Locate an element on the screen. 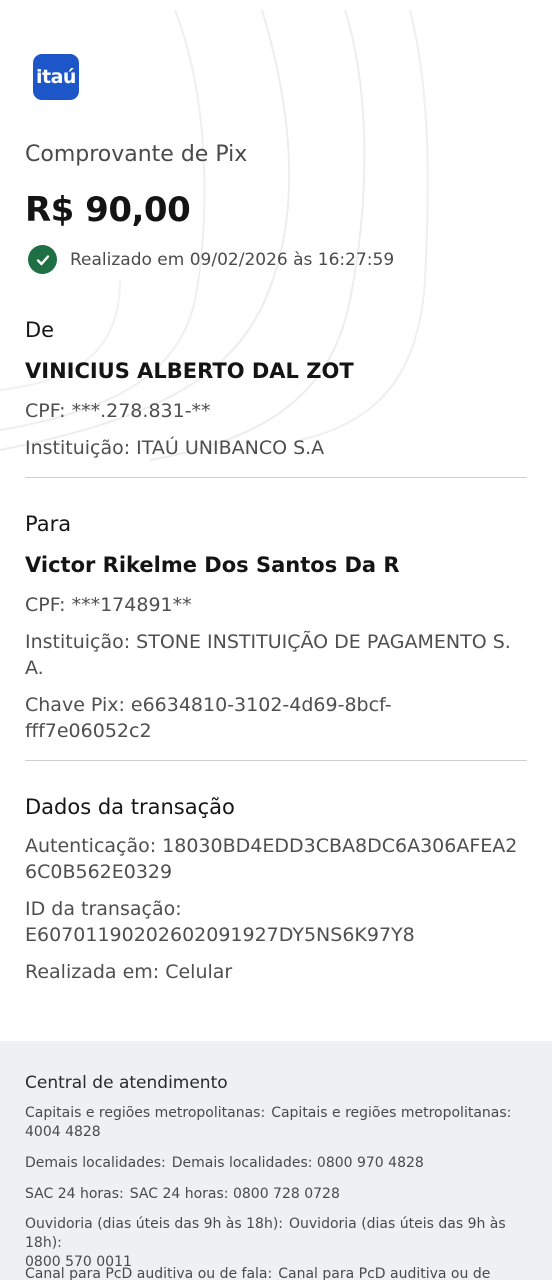 Image resolution: width=552 pixels, height=1280 pixels. check-circle-icon is located at coordinates (42, 259).